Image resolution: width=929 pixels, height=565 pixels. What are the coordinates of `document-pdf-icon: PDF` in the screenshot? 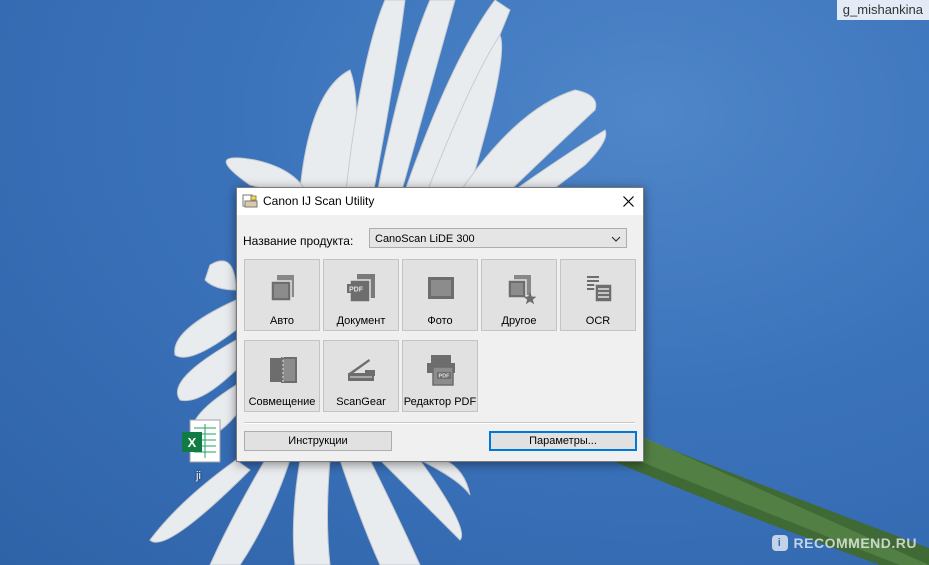 It's located at (361, 288).